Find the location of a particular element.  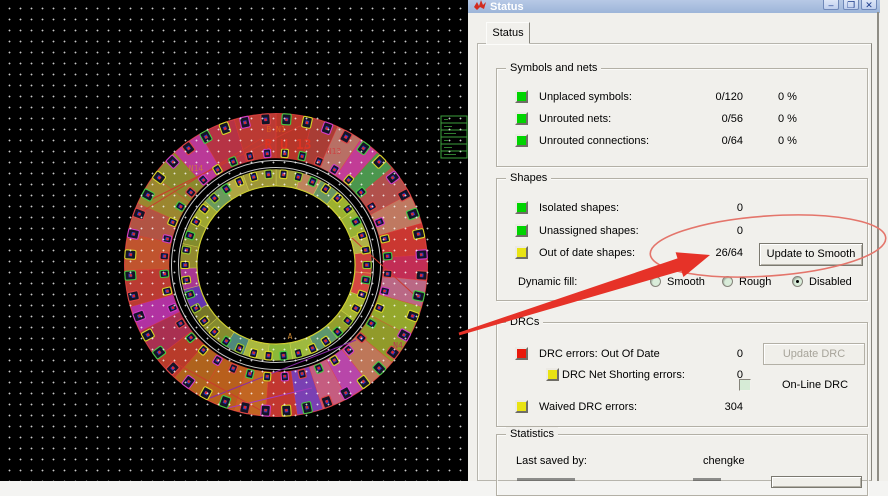

row-label: Waived DRC errors: is located at coordinates (588, 407).